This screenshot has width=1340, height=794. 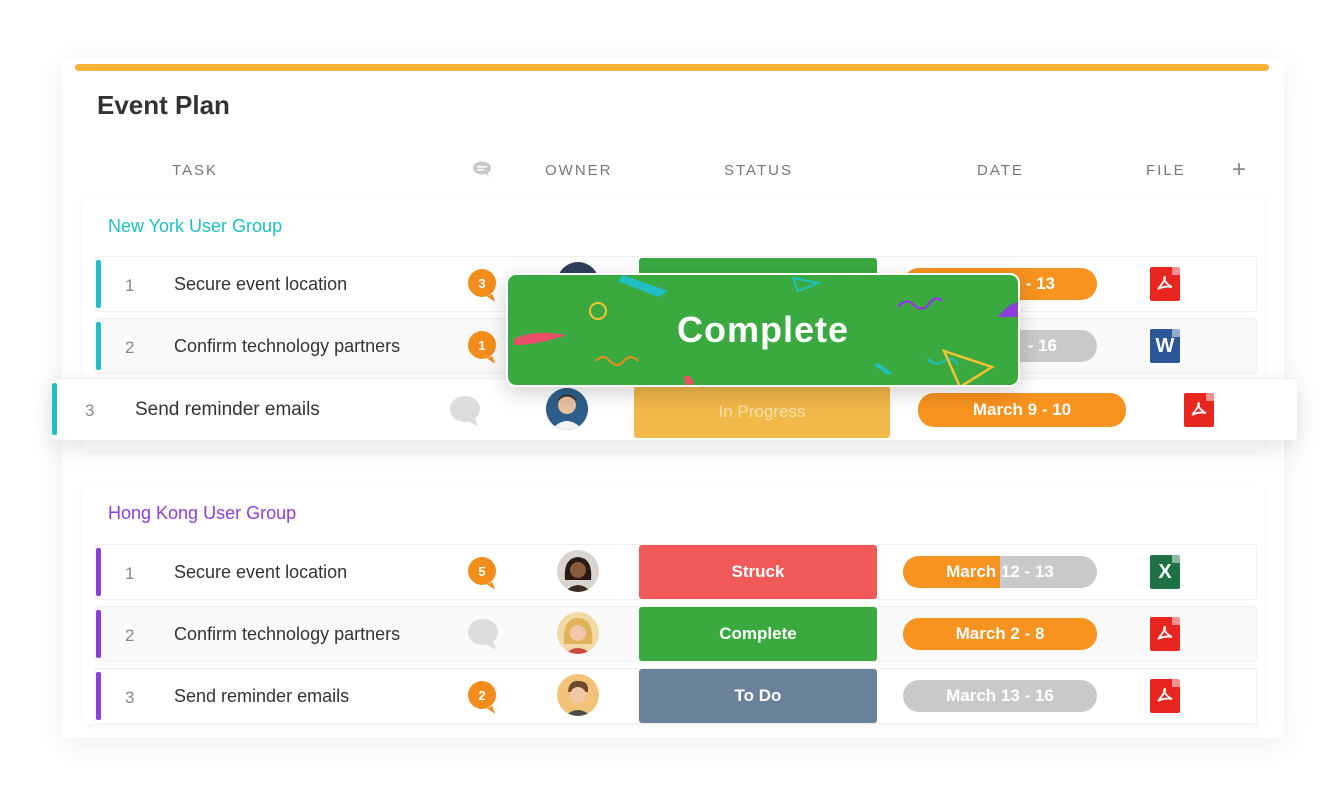 What do you see at coordinates (758, 696) in the screenshot?
I see `status-cell: To Do` at bounding box center [758, 696].